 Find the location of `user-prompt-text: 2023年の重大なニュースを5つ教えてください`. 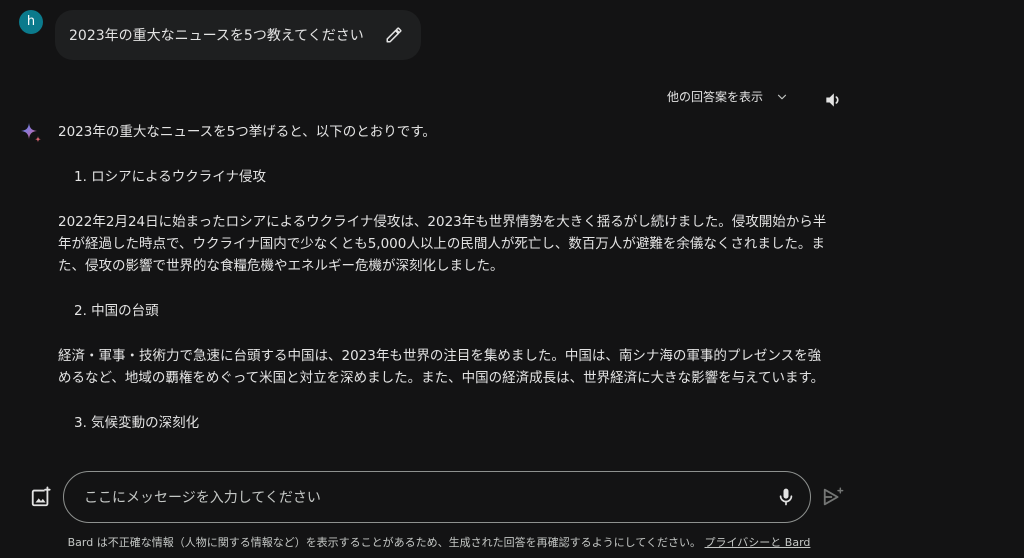

user-prompt-text: 2023年の重大なニュースを5つ教えてください is located at coordinates (216, 36).